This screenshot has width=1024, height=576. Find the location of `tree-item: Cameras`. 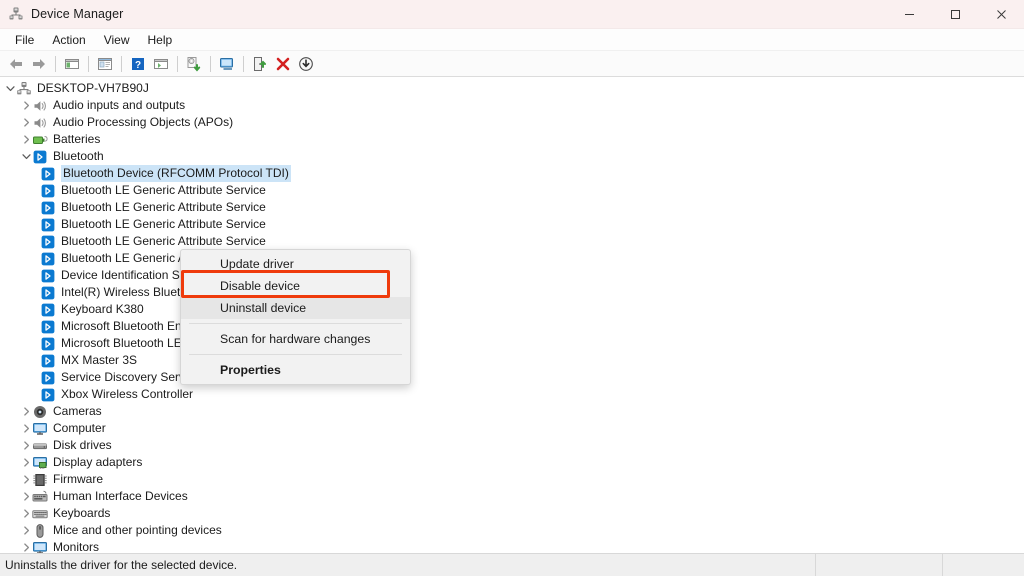

tree-item: Cameras is located at coordinates (512, 411).